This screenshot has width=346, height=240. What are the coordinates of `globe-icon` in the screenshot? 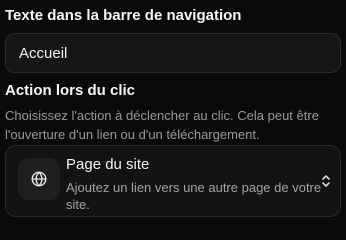 It's located at (39, 179).